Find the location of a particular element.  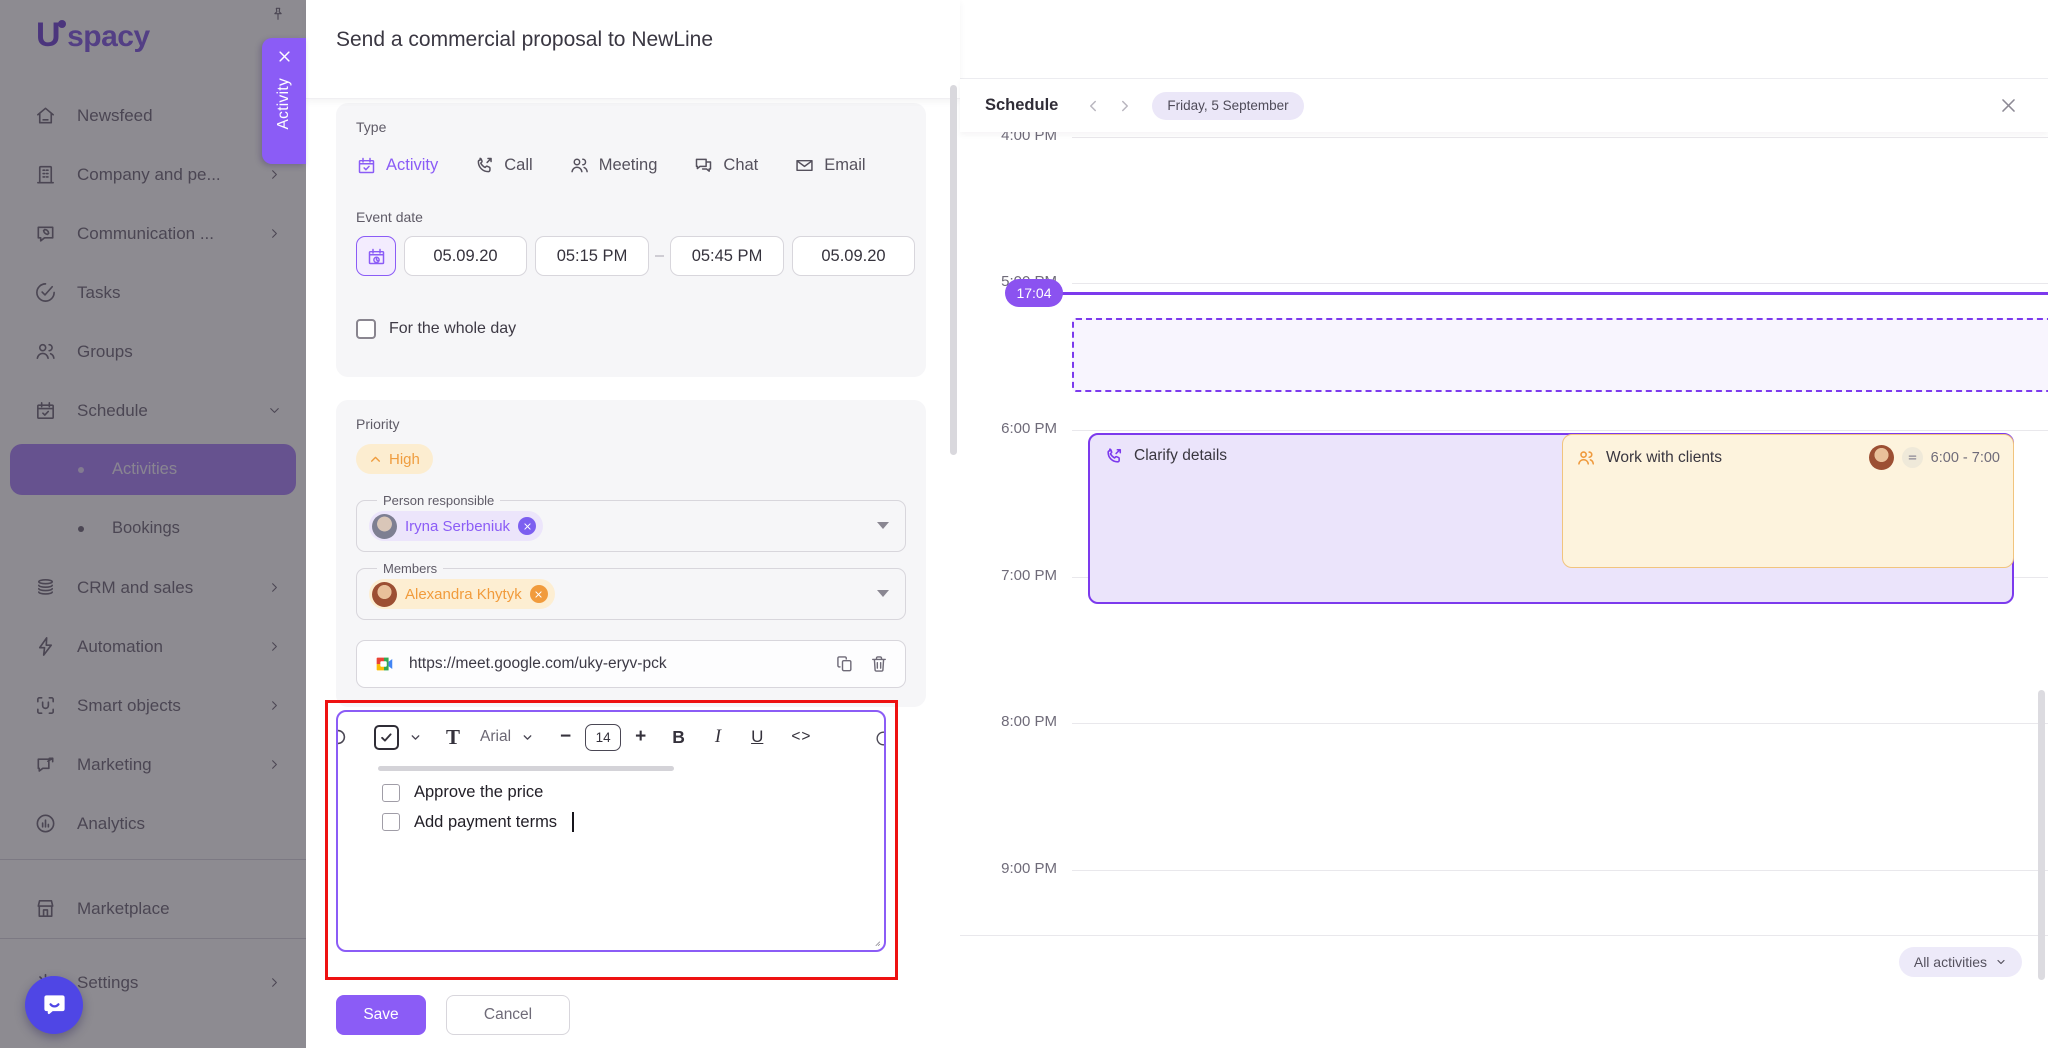

event-work-with-clients: Work with clients 6:00 - 7:00 is located at coordinates (1788, 501).